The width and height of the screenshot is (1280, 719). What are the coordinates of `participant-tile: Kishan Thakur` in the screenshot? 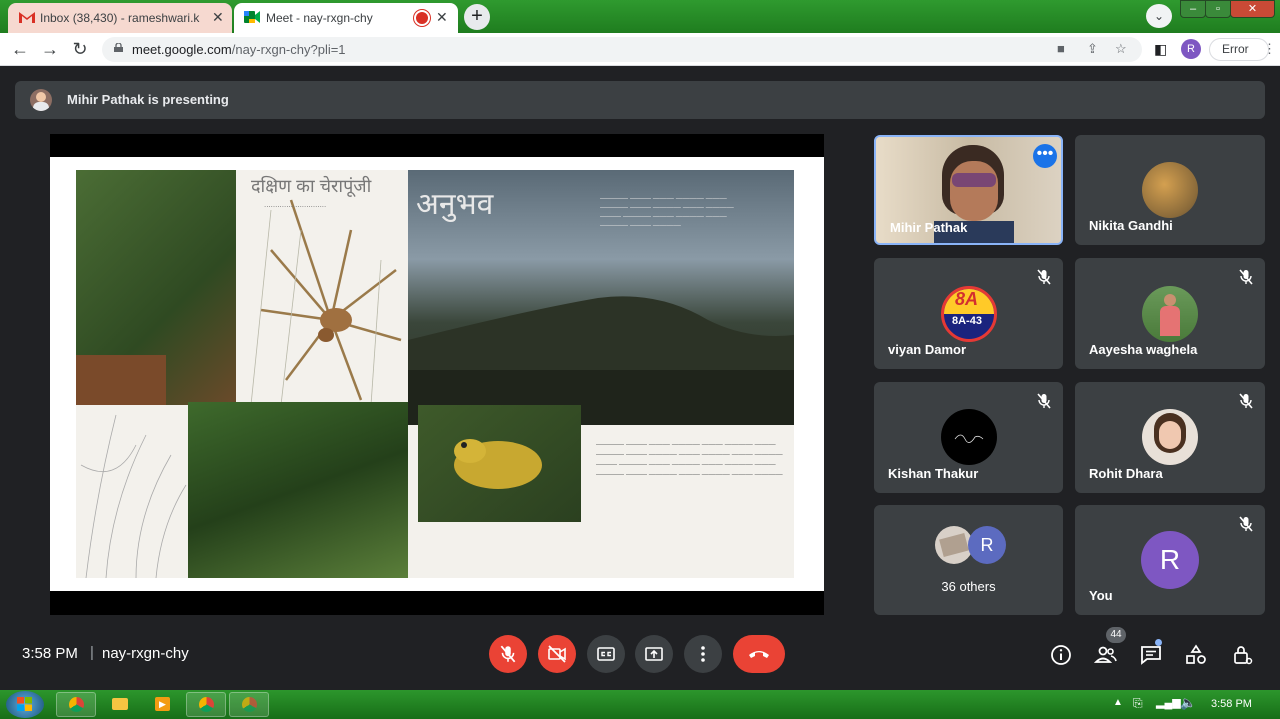 It's located at (968, 437).